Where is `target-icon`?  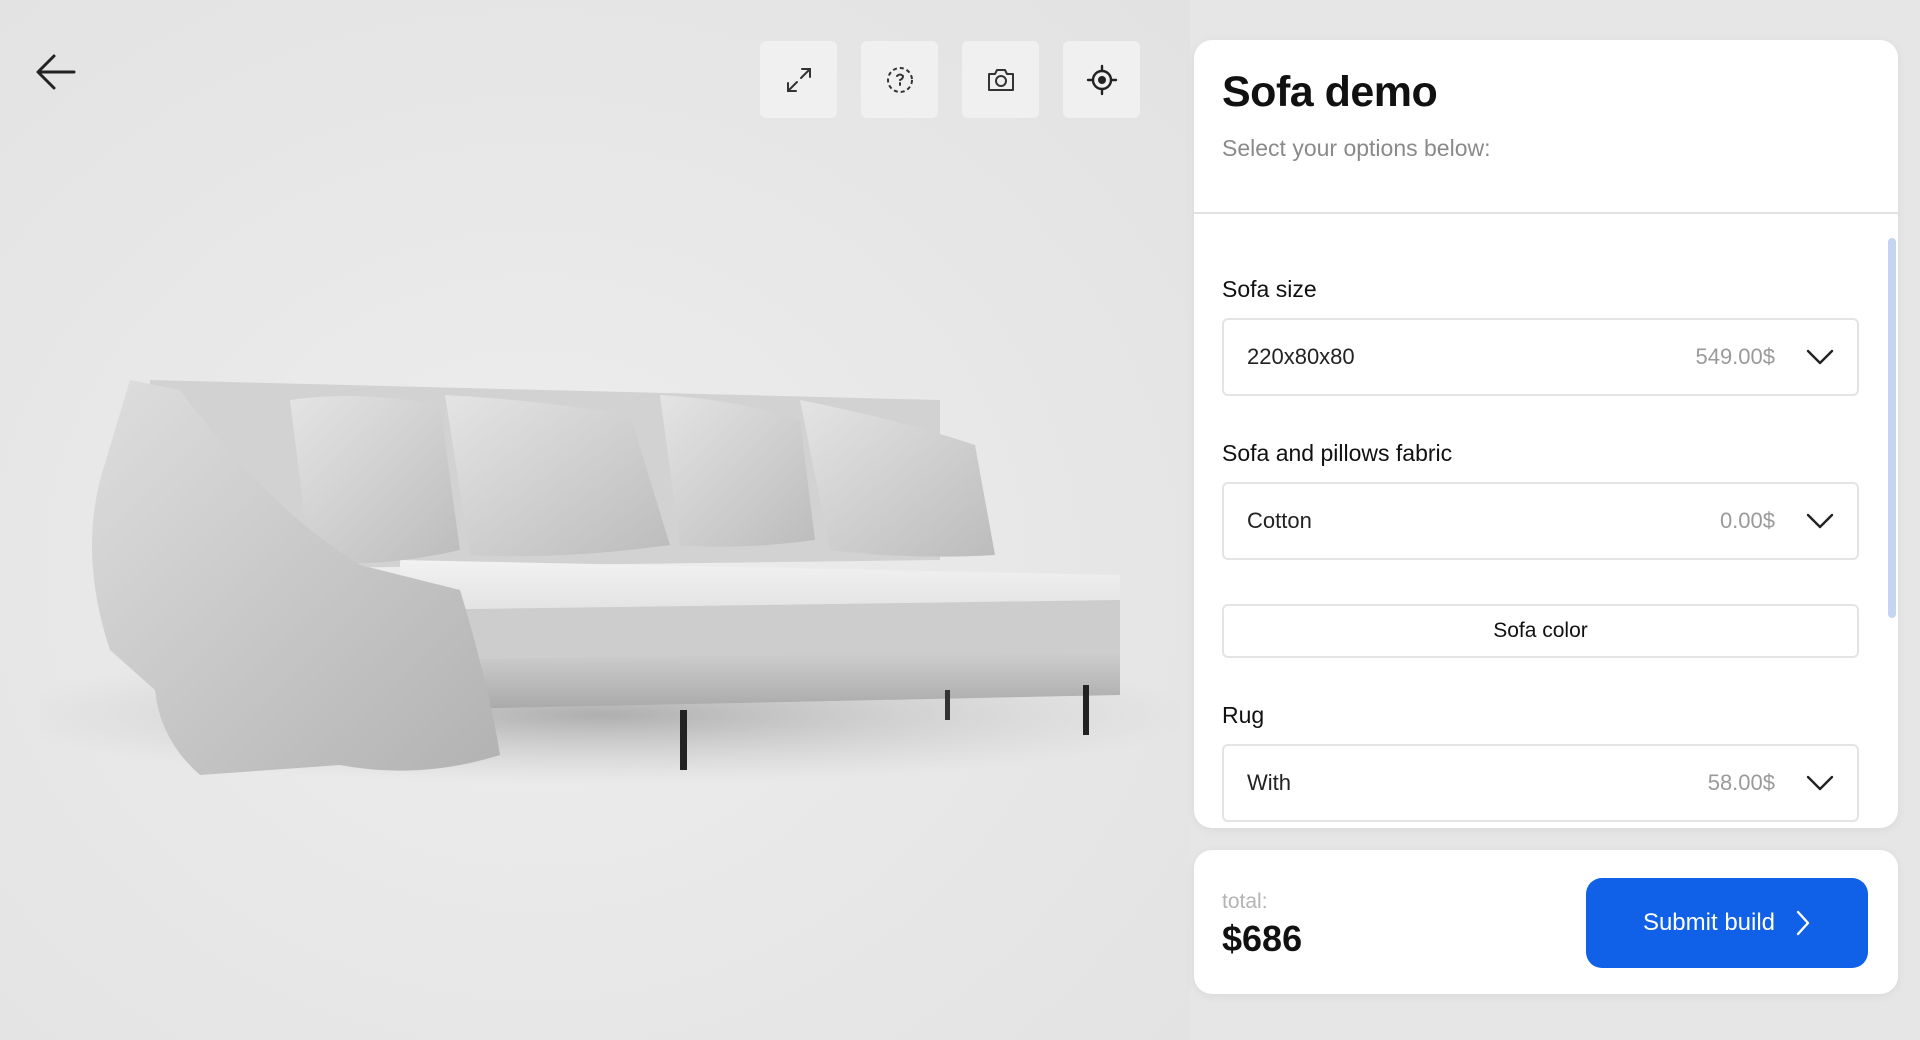 target-icon is located at coordinates (1101, 79).